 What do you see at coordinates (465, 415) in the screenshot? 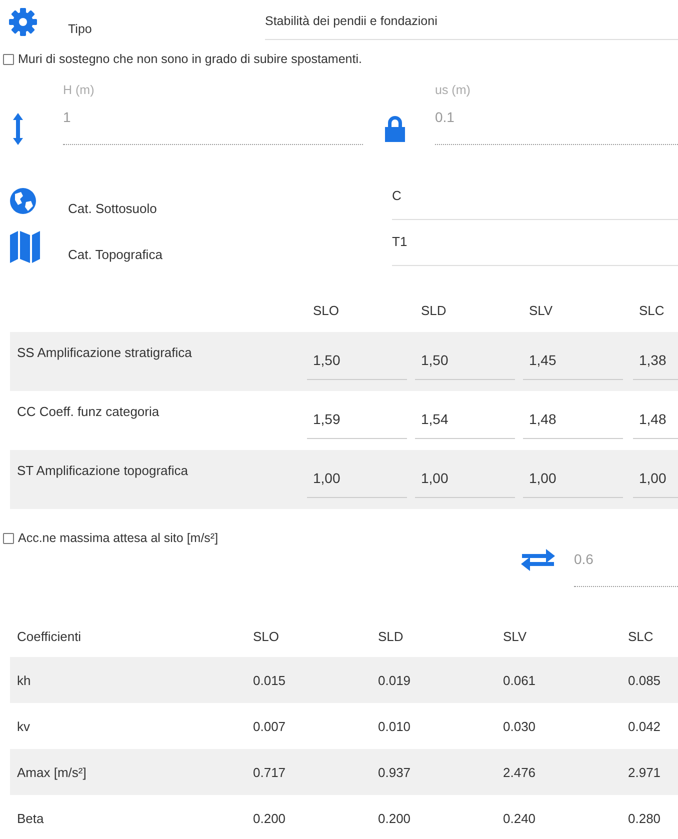
I see `value-field: 1,54` at bounding box center [465, 415].